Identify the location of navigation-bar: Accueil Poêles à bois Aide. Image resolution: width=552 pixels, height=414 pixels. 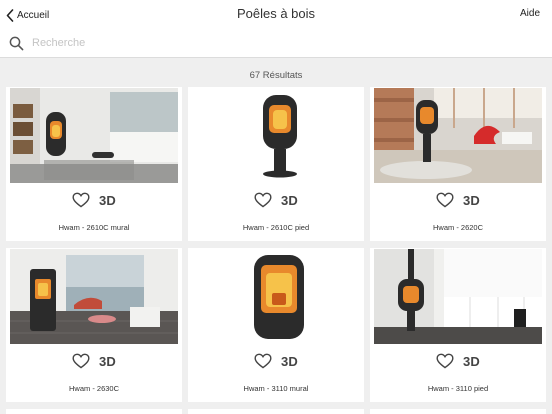
(276, 15).